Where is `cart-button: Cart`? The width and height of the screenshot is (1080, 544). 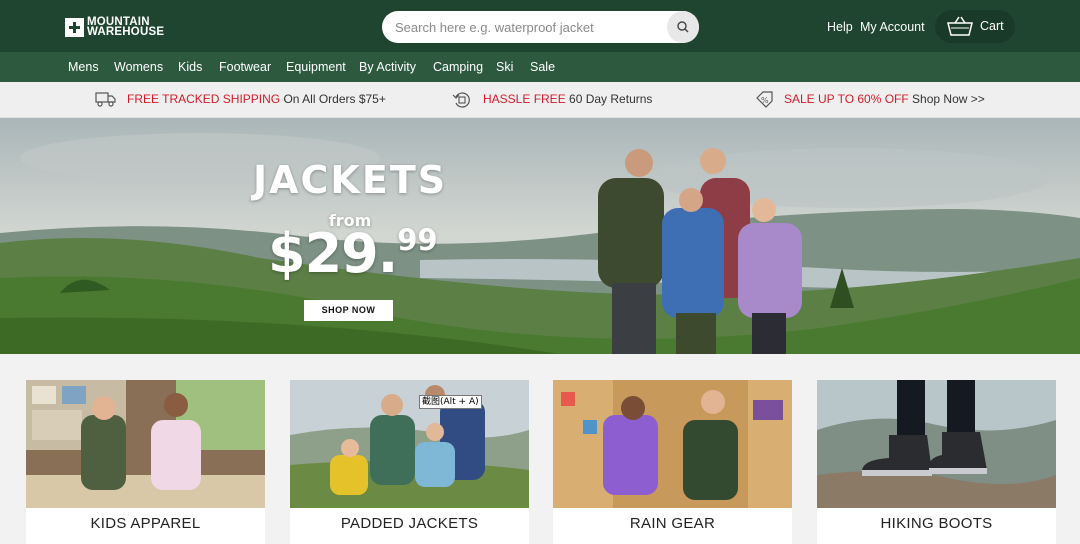
cart-button: Cart is located at coordinates (975, 26).